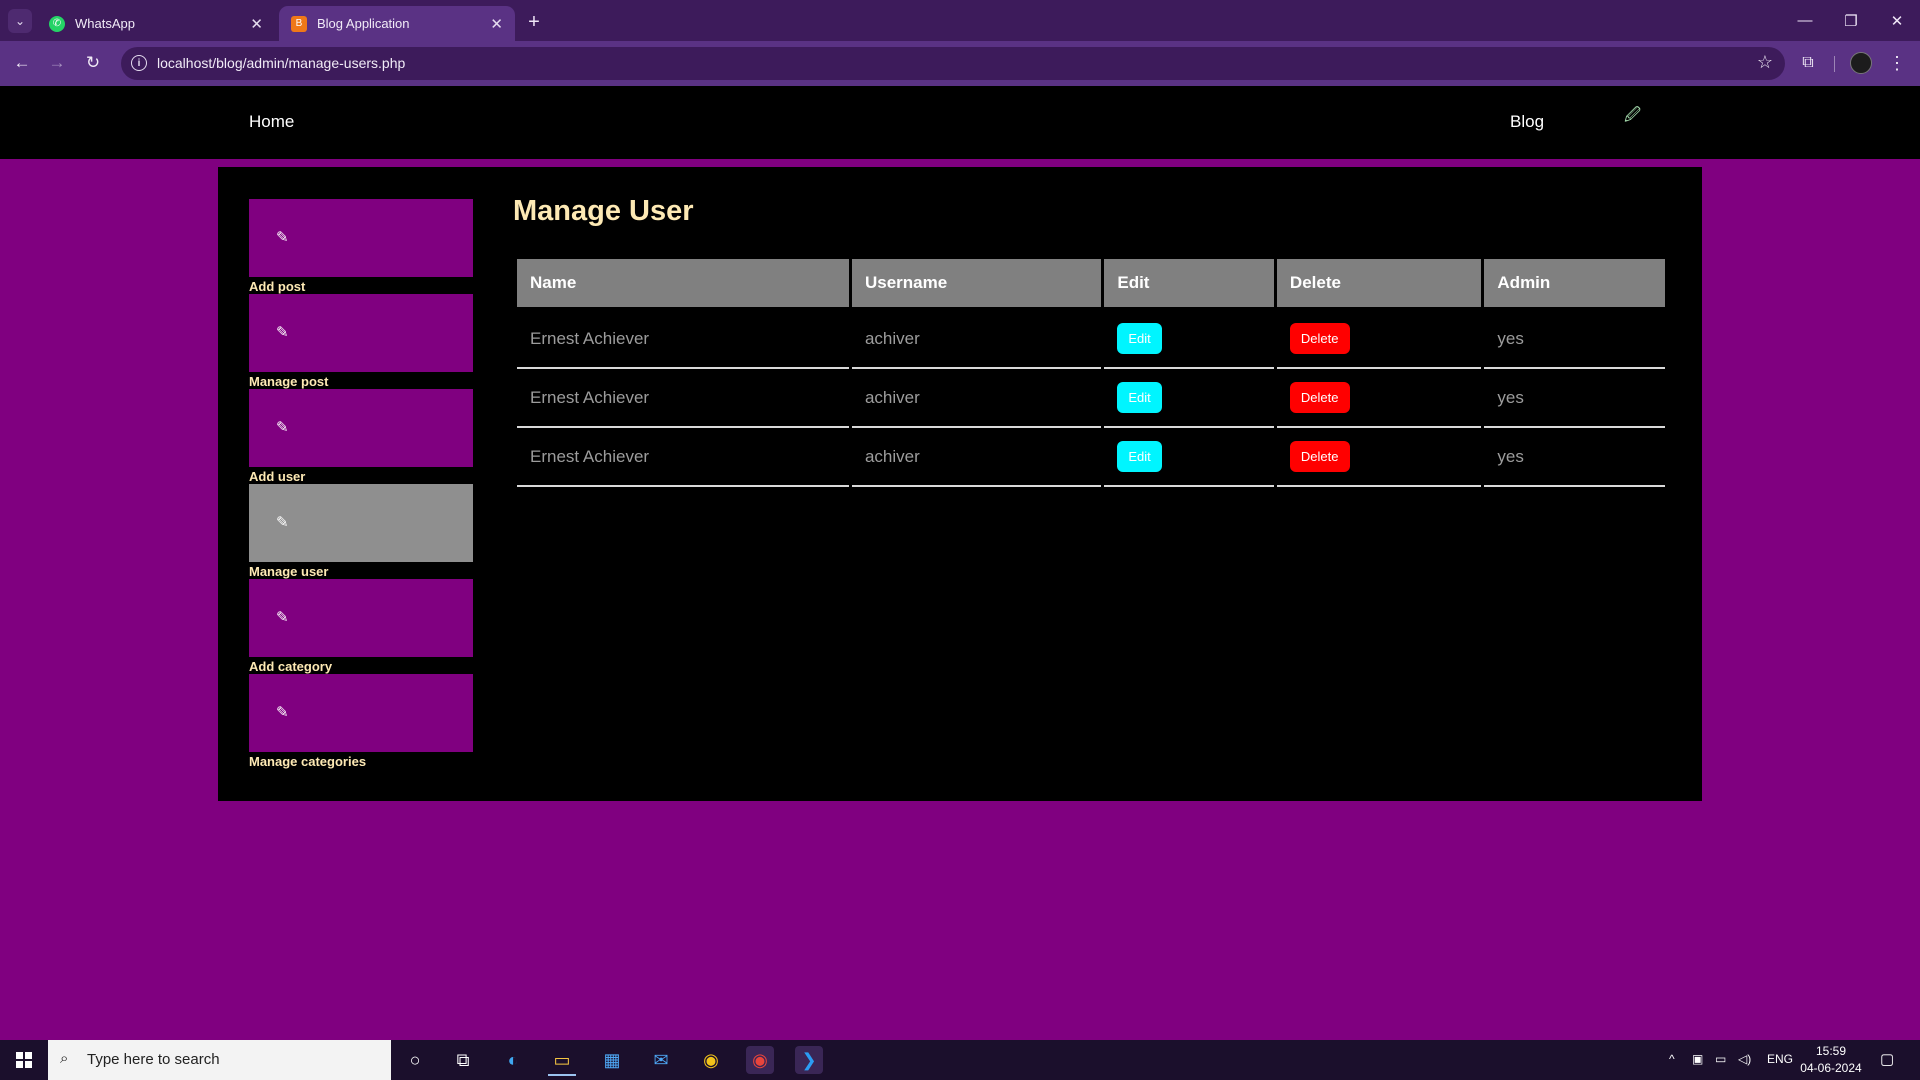 Image resolution: width=1920 pixels, height=1080 pixels. What do you see at coordinates (534, 22) in the screenshot?
I see `new-tab-icon: +` at bounding box center [534, 22].